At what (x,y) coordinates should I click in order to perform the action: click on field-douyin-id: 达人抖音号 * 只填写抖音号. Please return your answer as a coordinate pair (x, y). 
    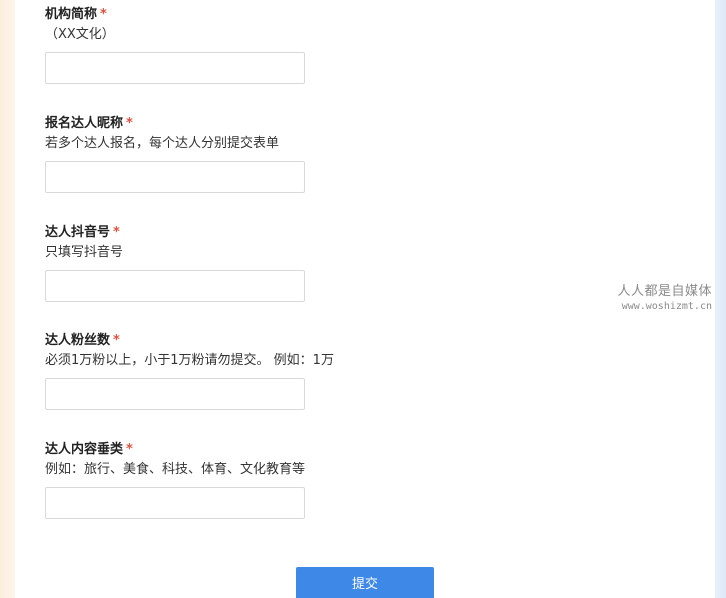
    Looking at the image, I should click on (175, 263).